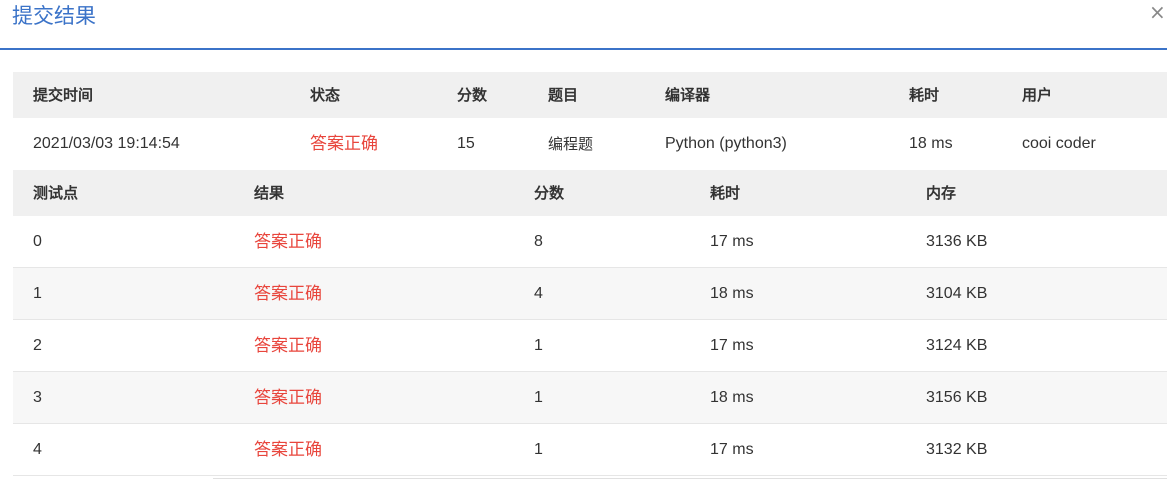 The width and height of the screenshot is (1167, 483). I want to click on submission-score: 15, so click(466, 143).